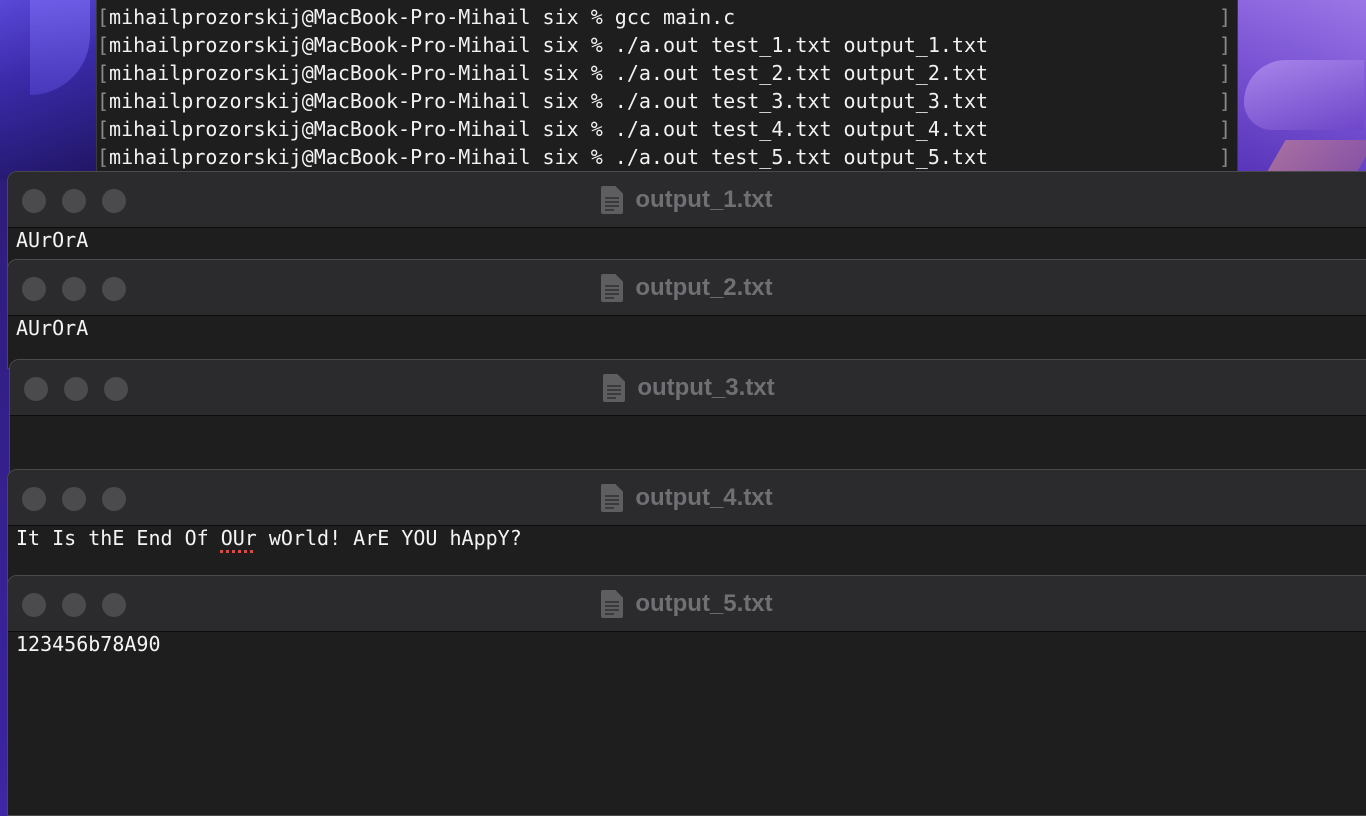 The image size is (1366, 816). I want to click on window-titlebar: output_1.txt, so click(687, 200).